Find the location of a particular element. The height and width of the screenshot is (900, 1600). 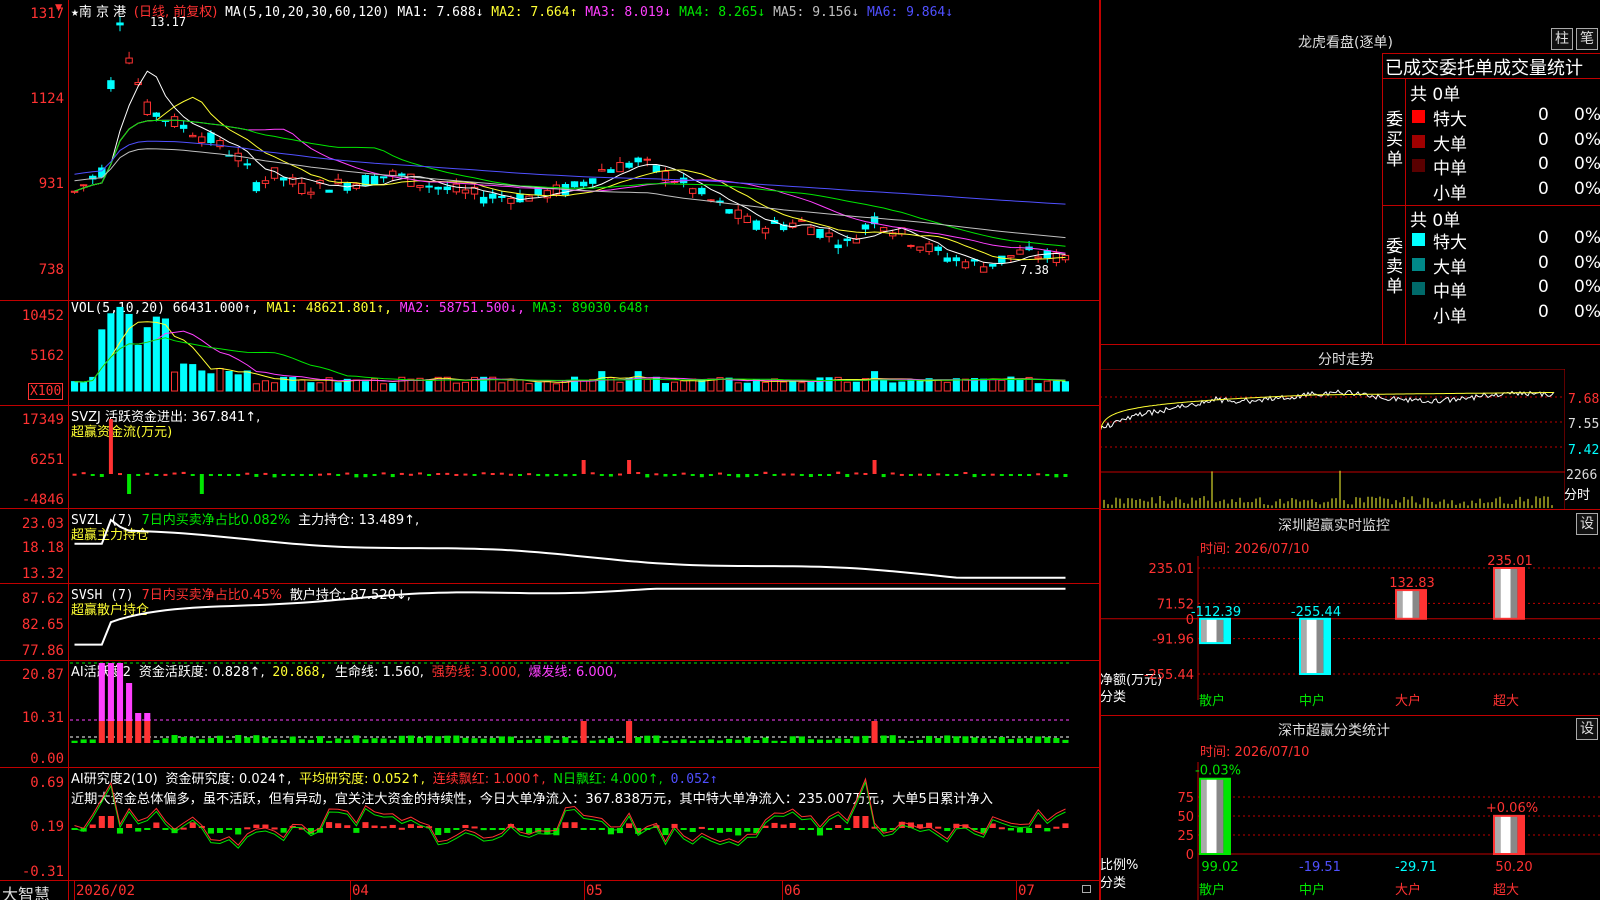

buy-count: 0 is located at coordinates (1543, 164).